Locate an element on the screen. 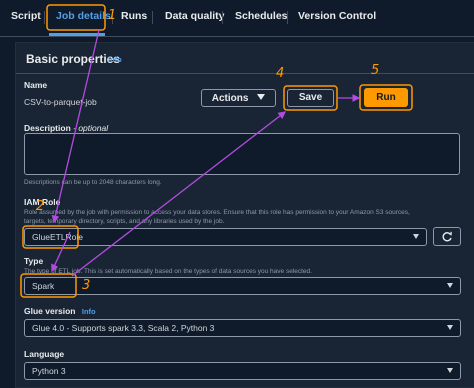 Image resolution: width=474 pixels, height=388 pixels. run-button: Run is located at coordinates (386, 97).